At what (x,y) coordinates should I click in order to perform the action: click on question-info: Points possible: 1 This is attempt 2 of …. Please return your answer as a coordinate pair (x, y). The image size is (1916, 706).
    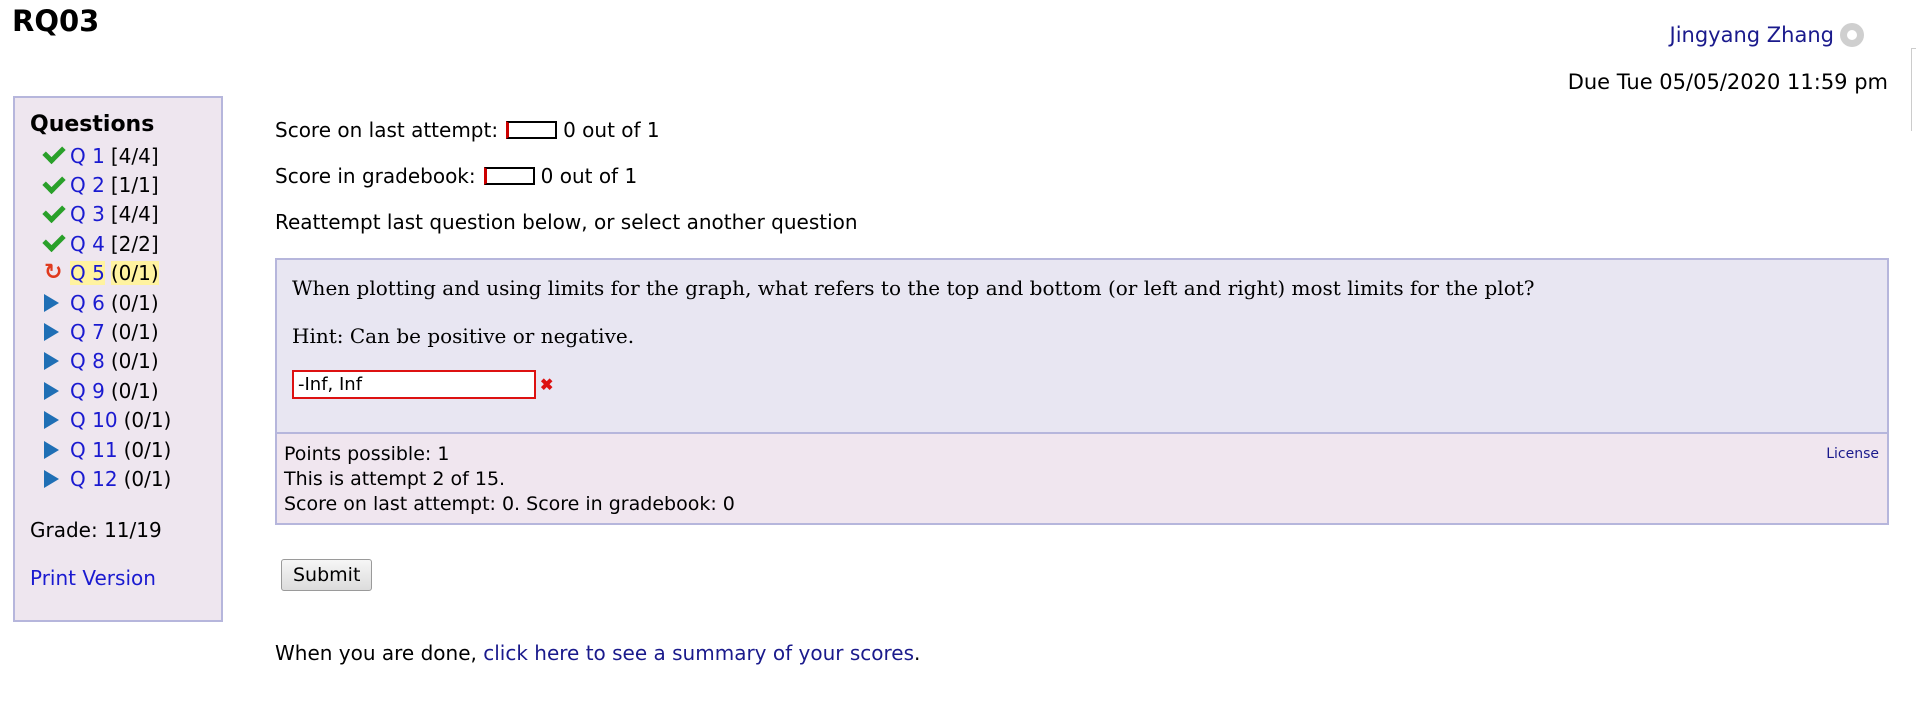
    Looking at the image, I should click on (1082, 477).